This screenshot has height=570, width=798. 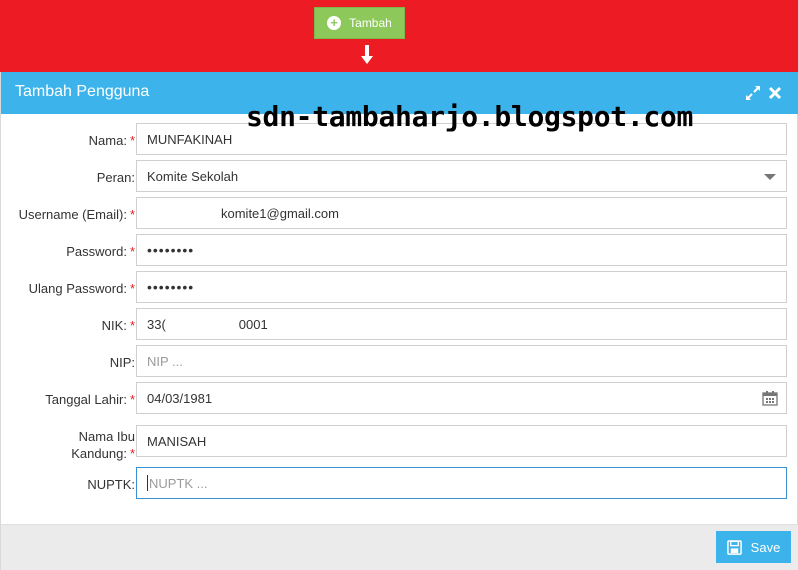 What do you see at coordinates (770, 177) in the screenshot?
I see `chevron-down-icon` at bounding box center [770, 177].